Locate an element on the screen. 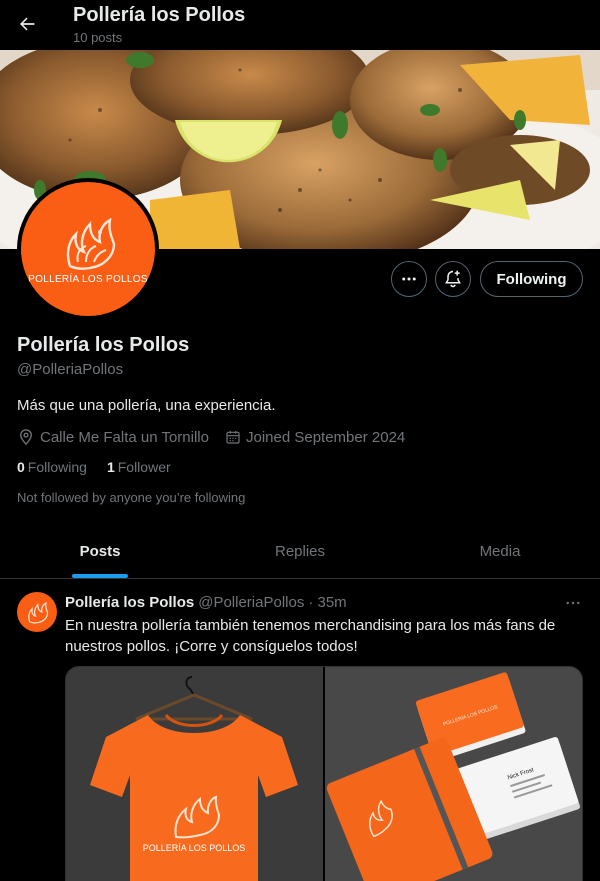  post-author-avatar is located at coordinates (37, 612).